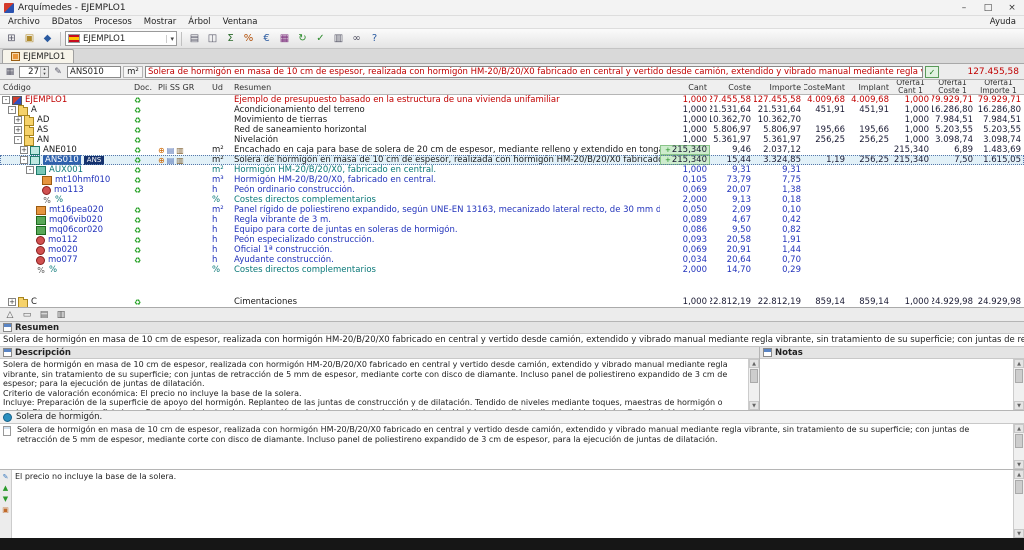  Describe the element at coordinates (66, 160) in the screenshot. I see `row-code-cell: - ANS010 ANS` at that location.